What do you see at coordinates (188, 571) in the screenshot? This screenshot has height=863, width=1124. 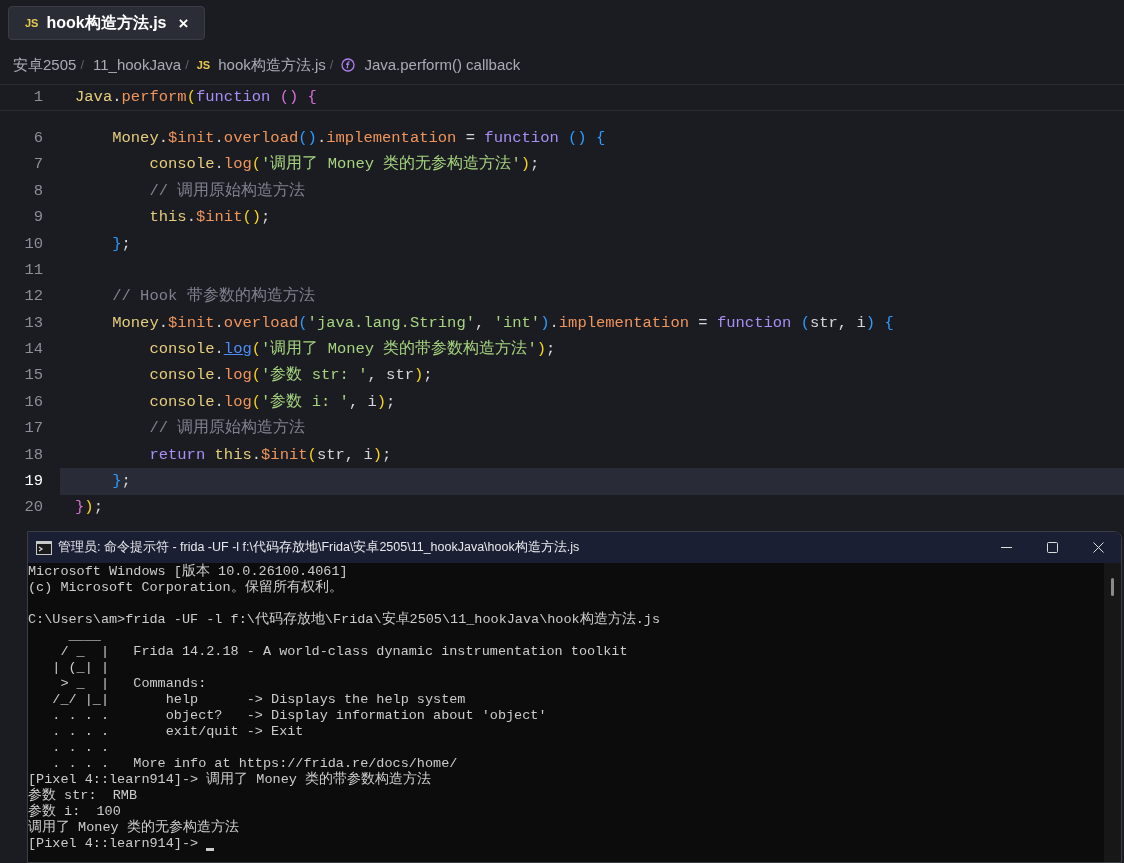 I see `terminal-line: Microsoft Windows [版本 10.0.26100.4061]` at bounding box center [188, 571].